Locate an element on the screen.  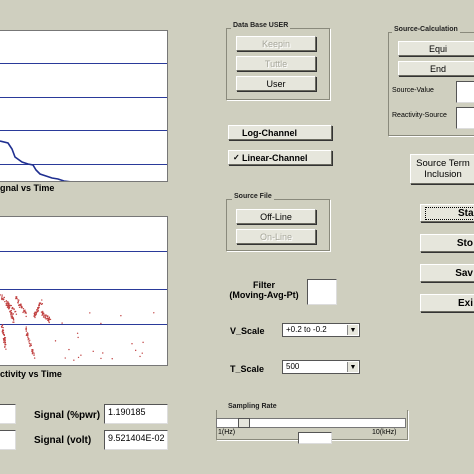
slider-thumb is located at coordinates (244, 423).